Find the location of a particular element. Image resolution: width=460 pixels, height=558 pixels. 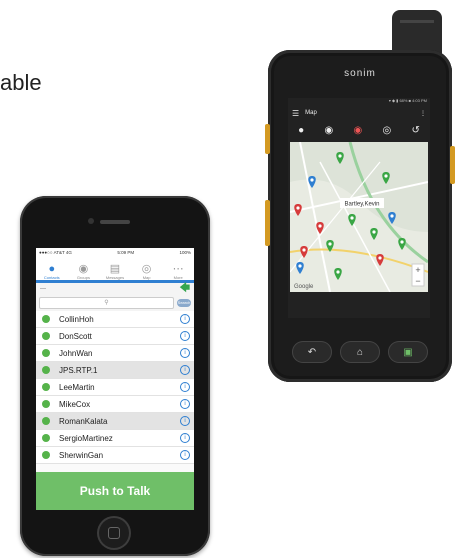

list-subheader: — 🡄 is located at coordinates (115, 289).